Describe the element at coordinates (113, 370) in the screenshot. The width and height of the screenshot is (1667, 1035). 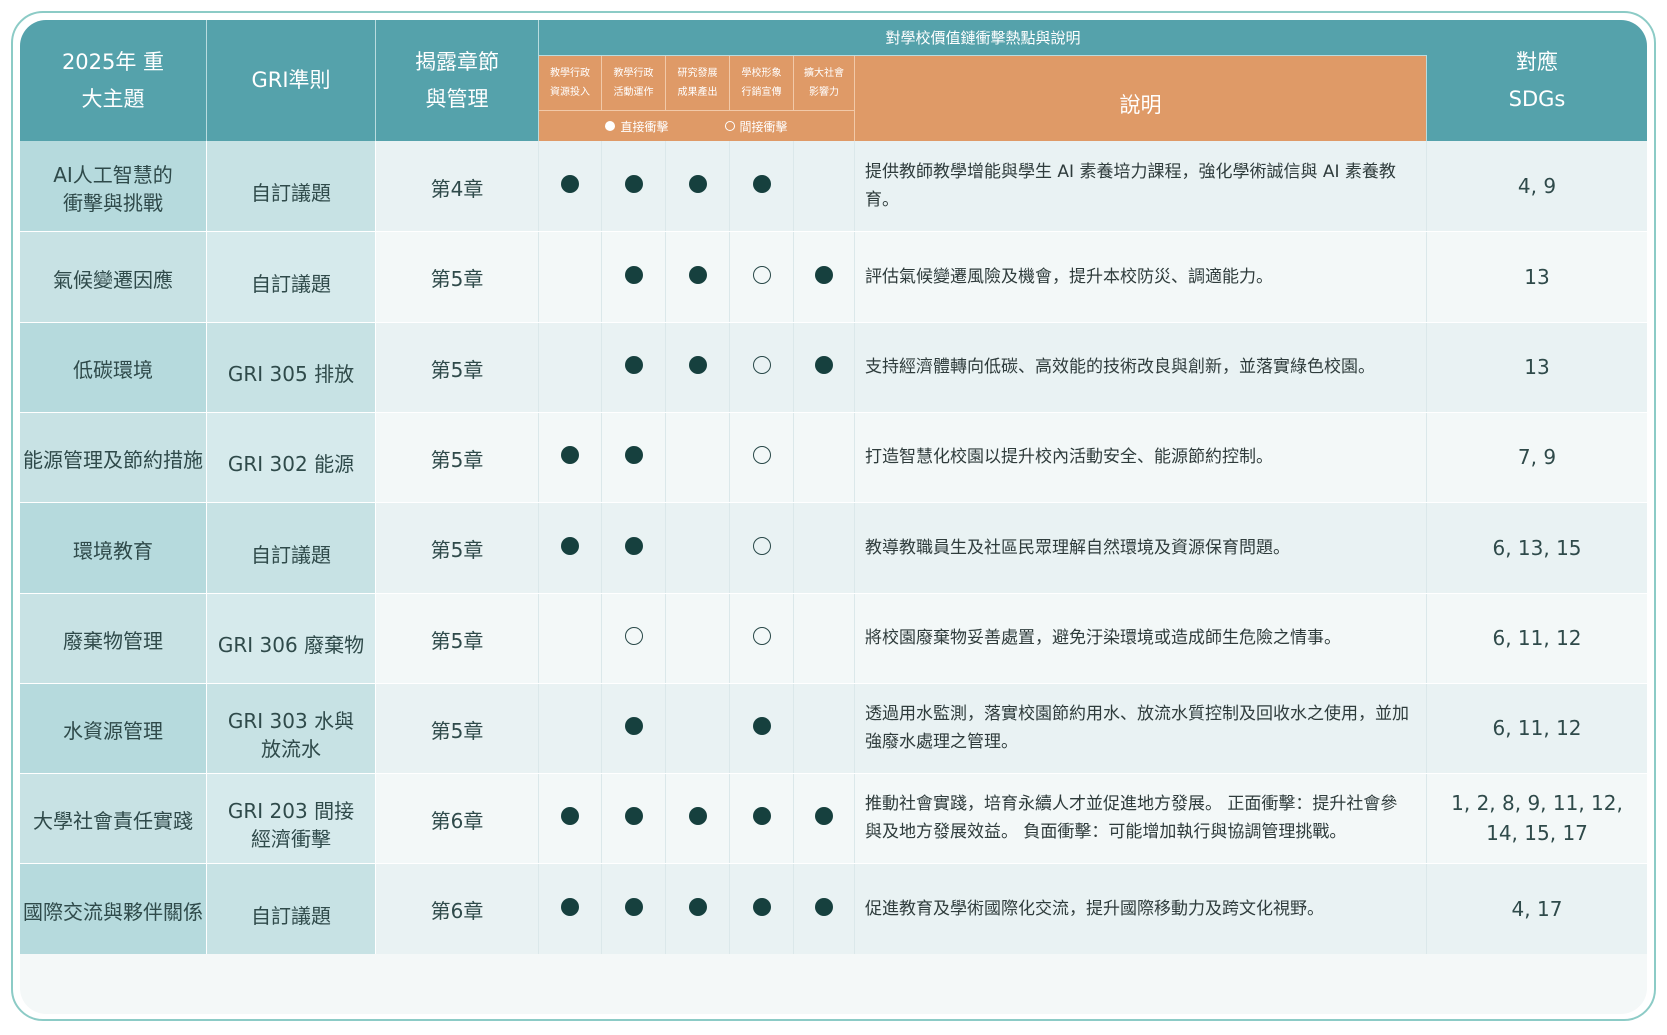
I see `row-2-topic-text: 低碳環境` at that location.